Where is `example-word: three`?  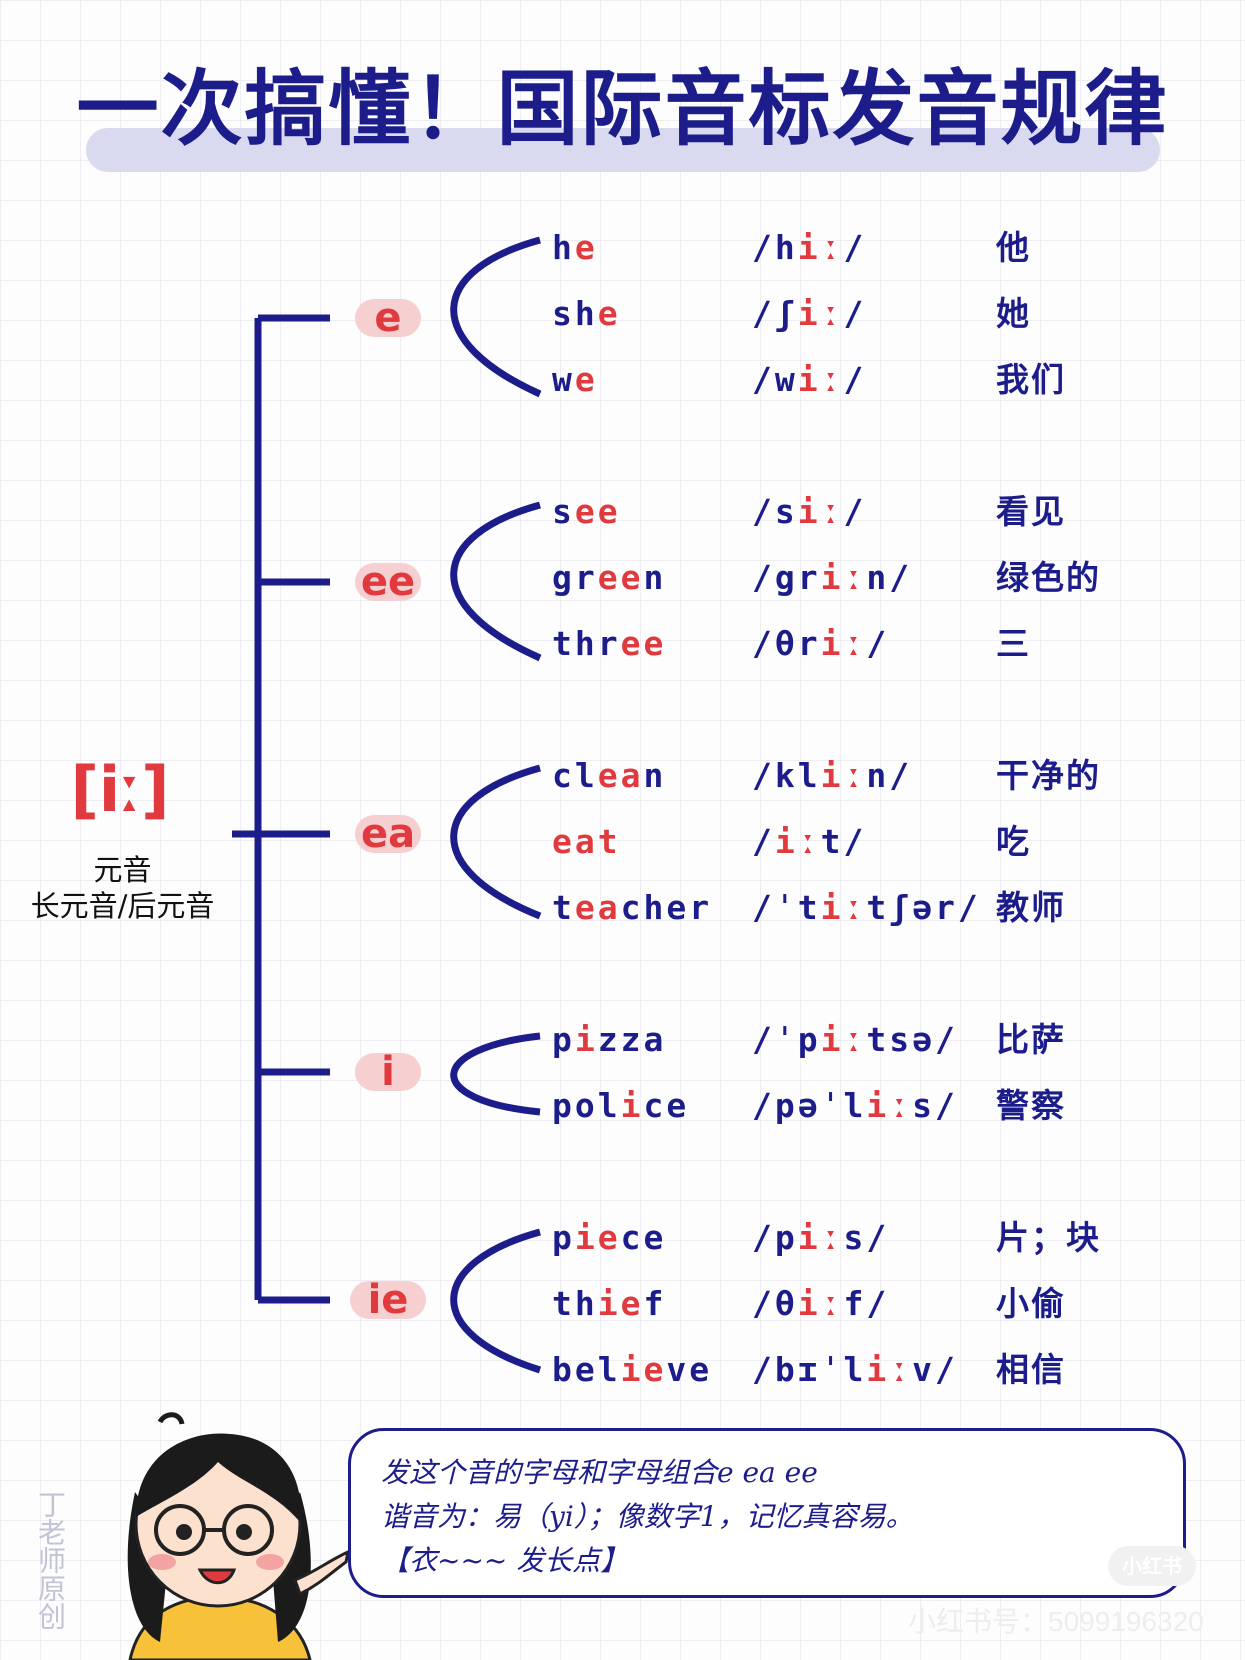 example-word: three is located at coordinates (609, 643).